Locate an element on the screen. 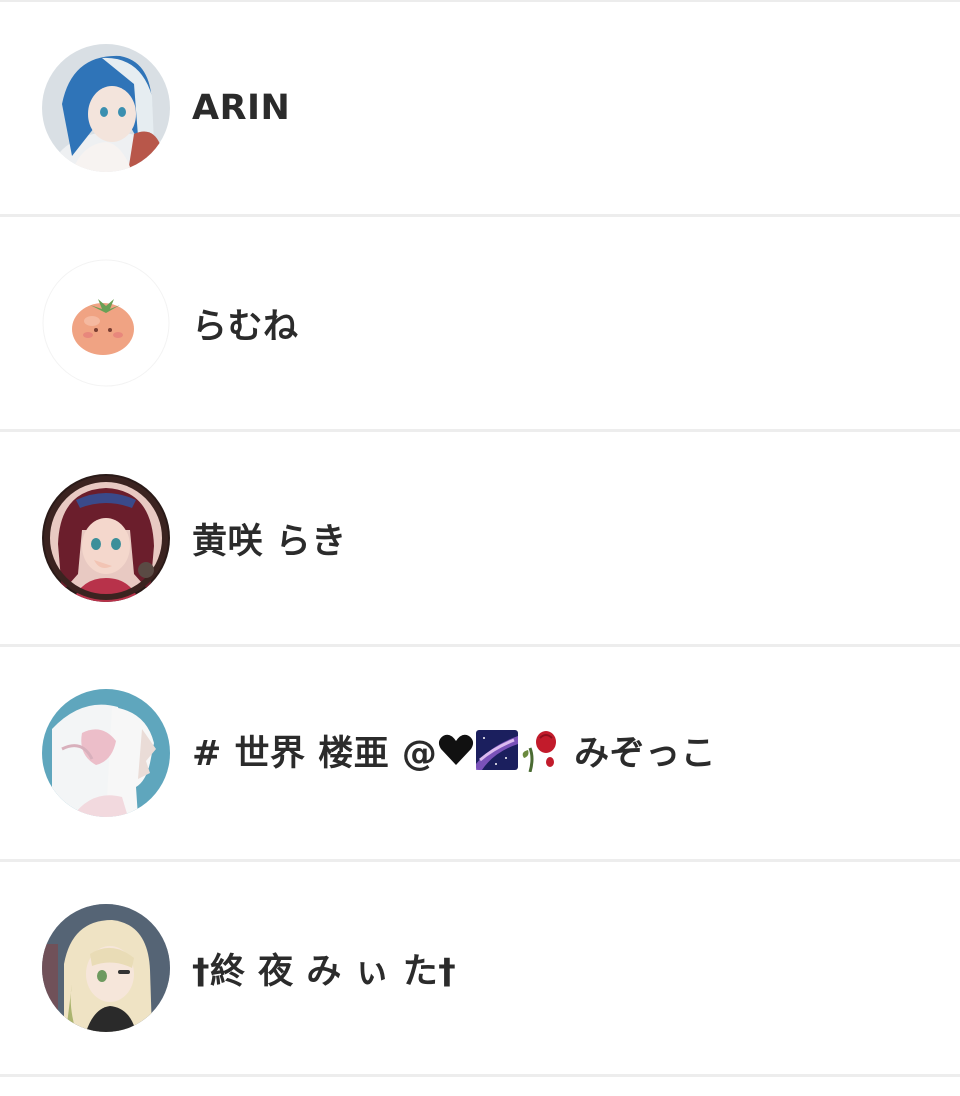  username: ARIN is located at coordinates (241, 108).